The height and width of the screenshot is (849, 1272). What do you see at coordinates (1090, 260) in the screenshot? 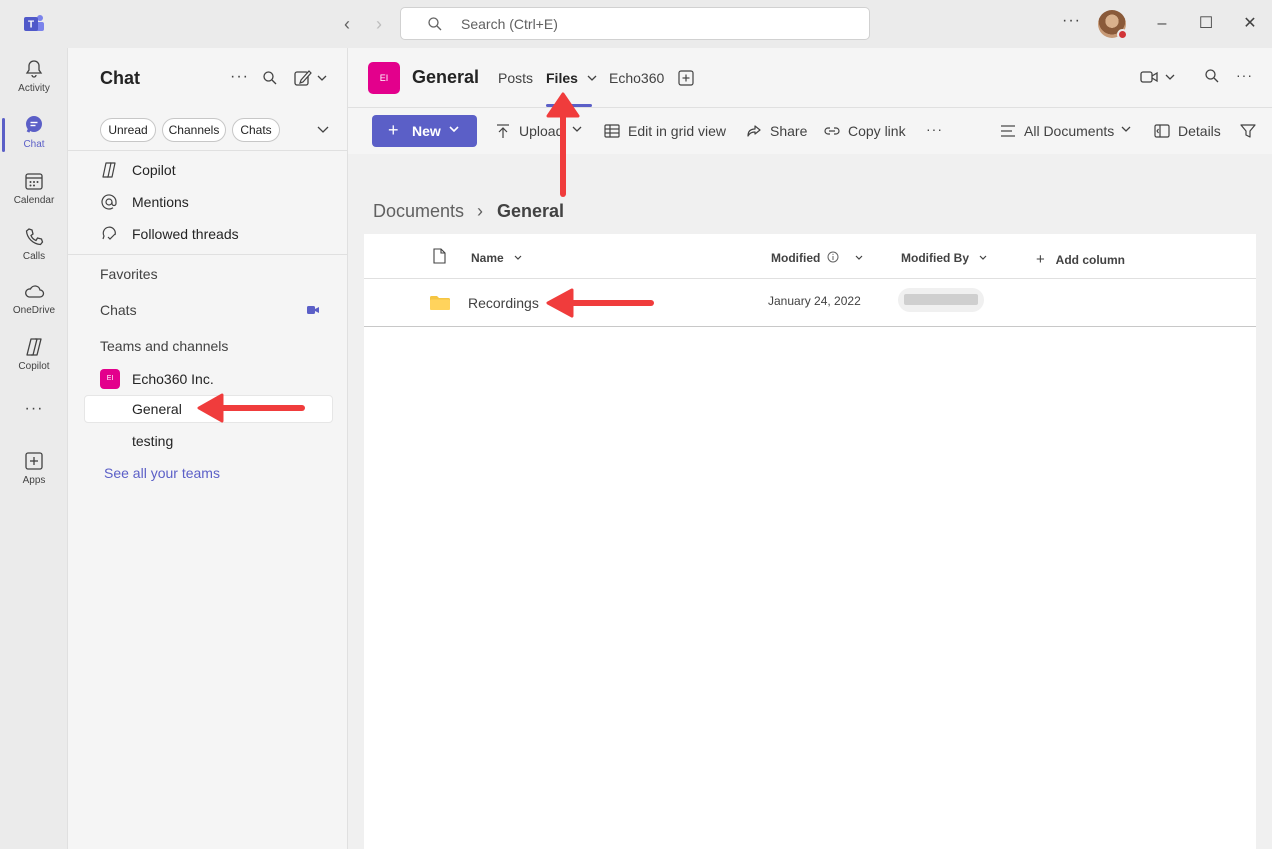
I see `column-label: Add column` at bounding box center [1090, 260].